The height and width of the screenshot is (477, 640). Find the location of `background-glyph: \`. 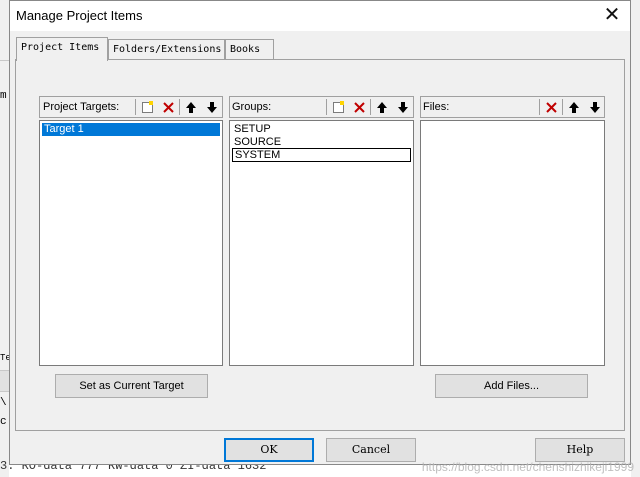

background-glyph: \ is located at coordinates (3, 403).